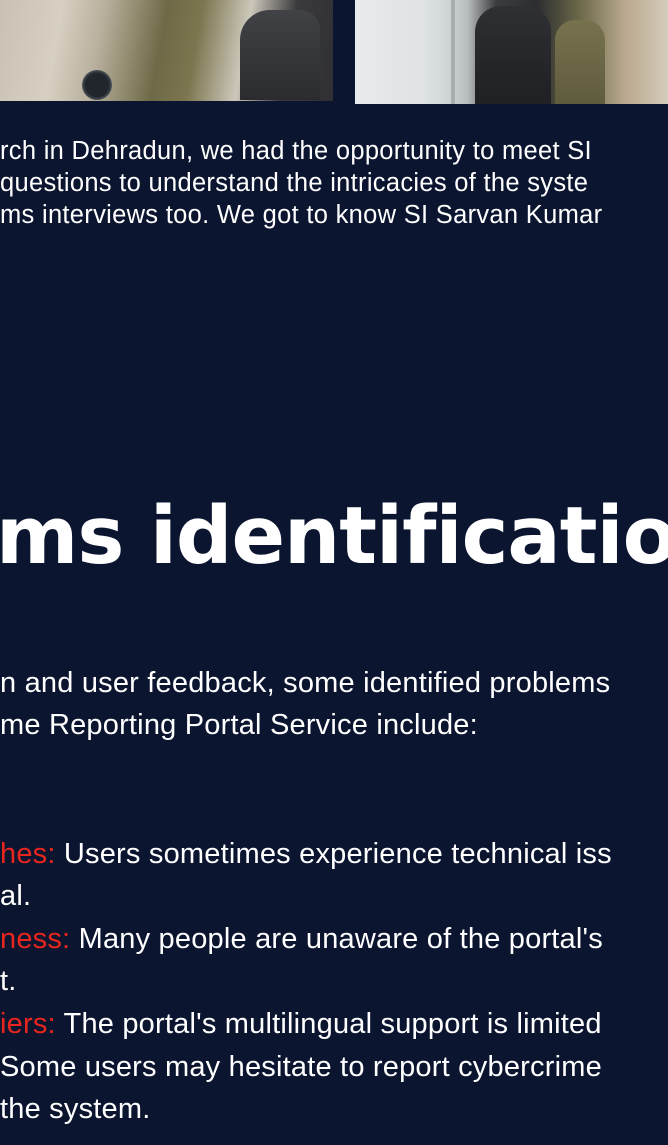  Describe the element at coordinates (28, 854) in the screenshot. I see `problem-label: hes:` at that location.